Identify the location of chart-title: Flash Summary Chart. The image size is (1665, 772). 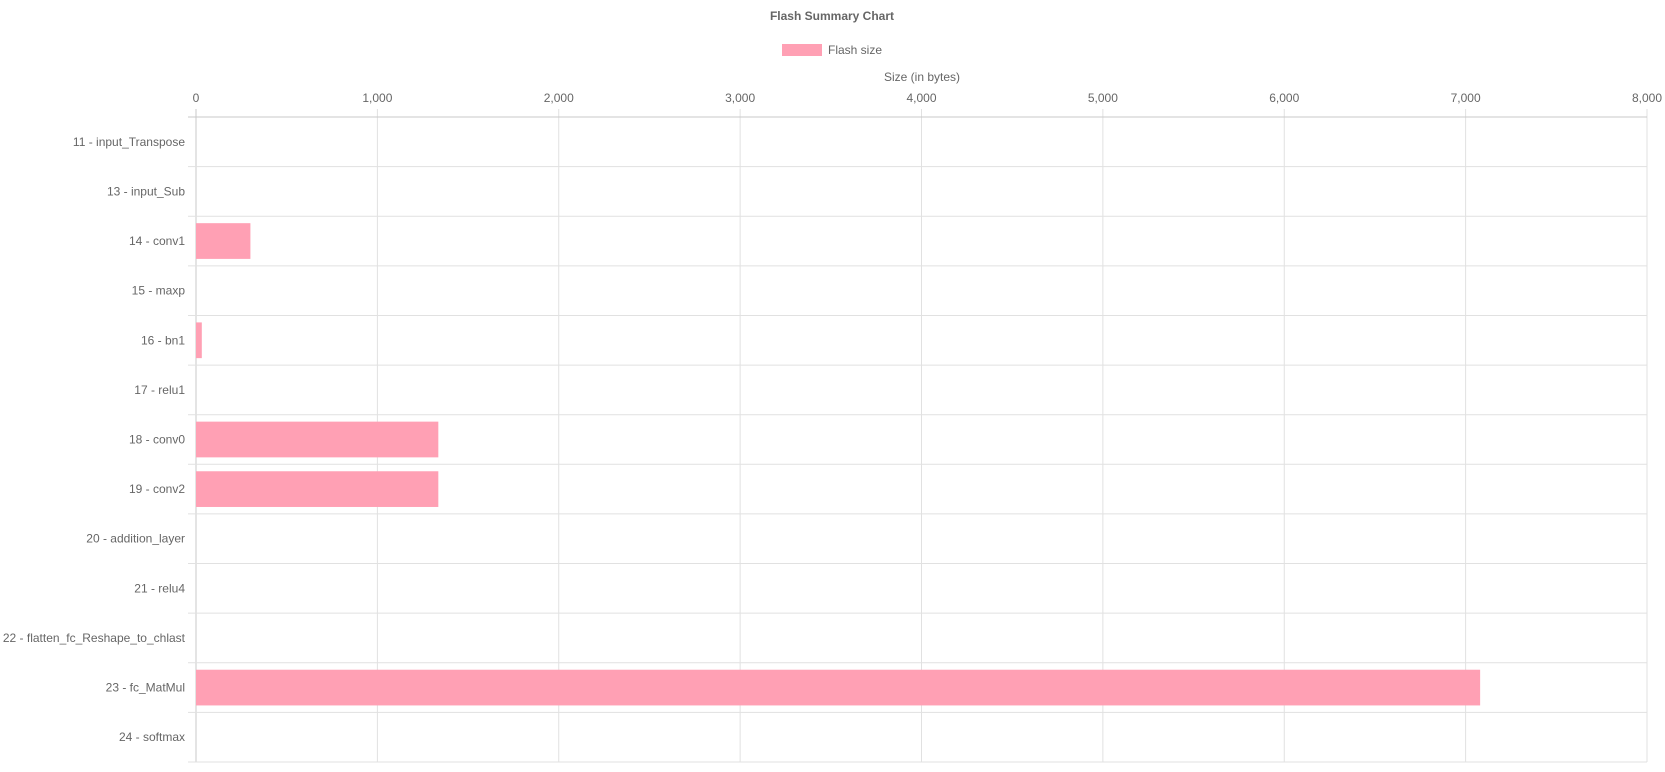
(832, 16).